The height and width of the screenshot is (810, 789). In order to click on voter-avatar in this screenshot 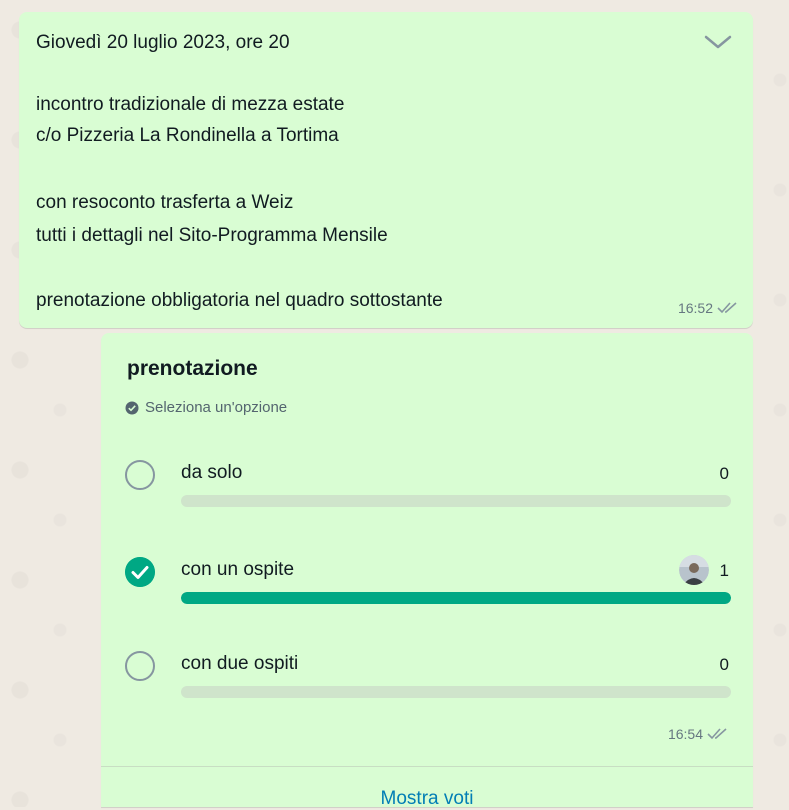, I will do `click(694, 570)`.